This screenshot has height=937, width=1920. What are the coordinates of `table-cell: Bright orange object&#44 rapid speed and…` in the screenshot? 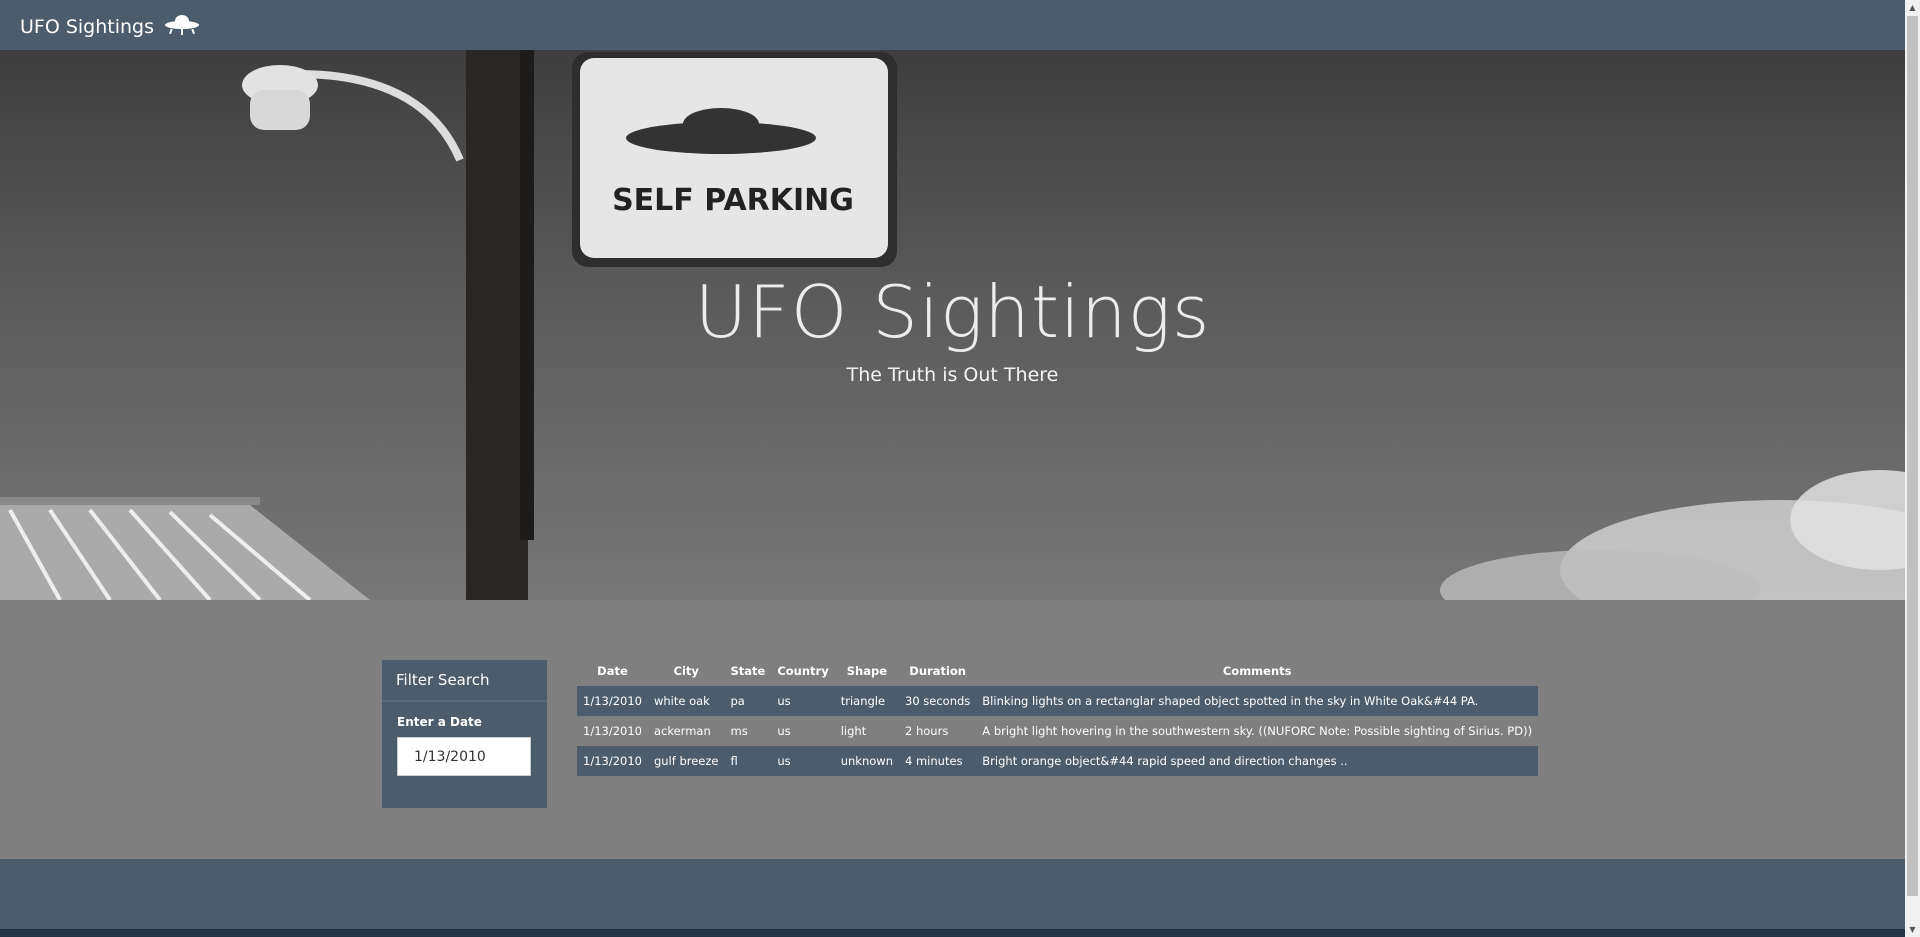 It's located at (1165, 761).